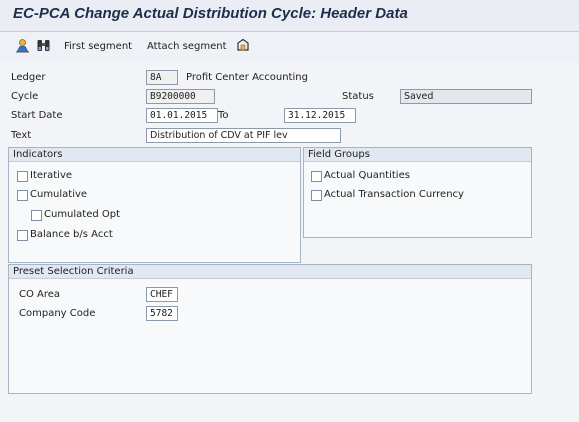 Image resolution: width=579 pixels, height=422 pixels. What do you see at coordinates (28, 77) in the screenshot?
I see `ledger-label: Ledger` at bounding box center [28, 77].